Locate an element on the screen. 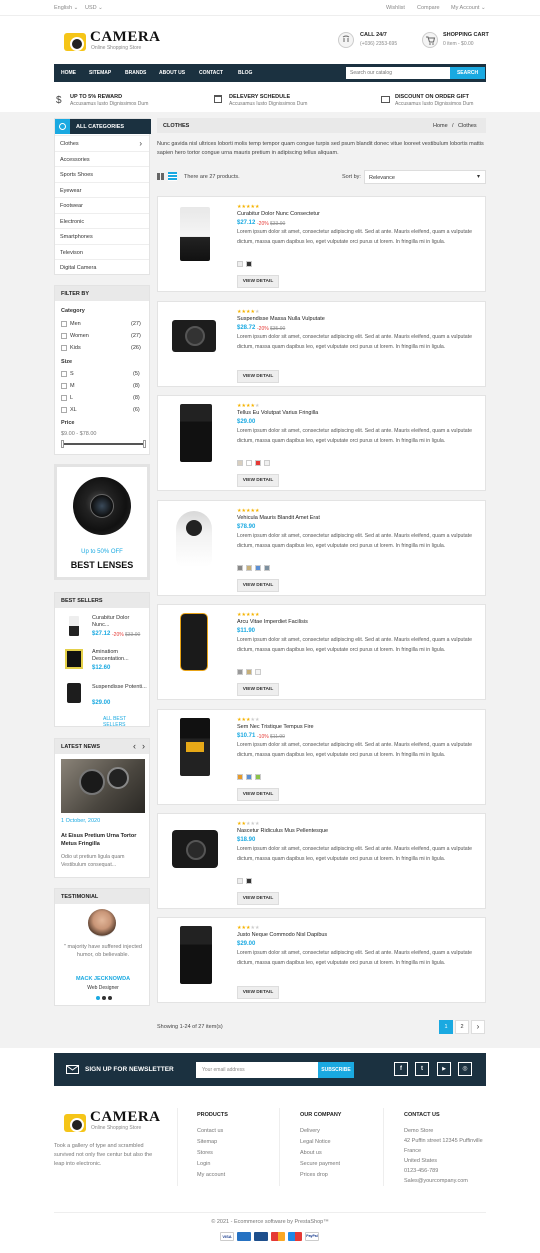 Image resolution: width=540 pixels, height=1253 pixels. nav-brands: BRANDS is located at coordinates (135, 73).